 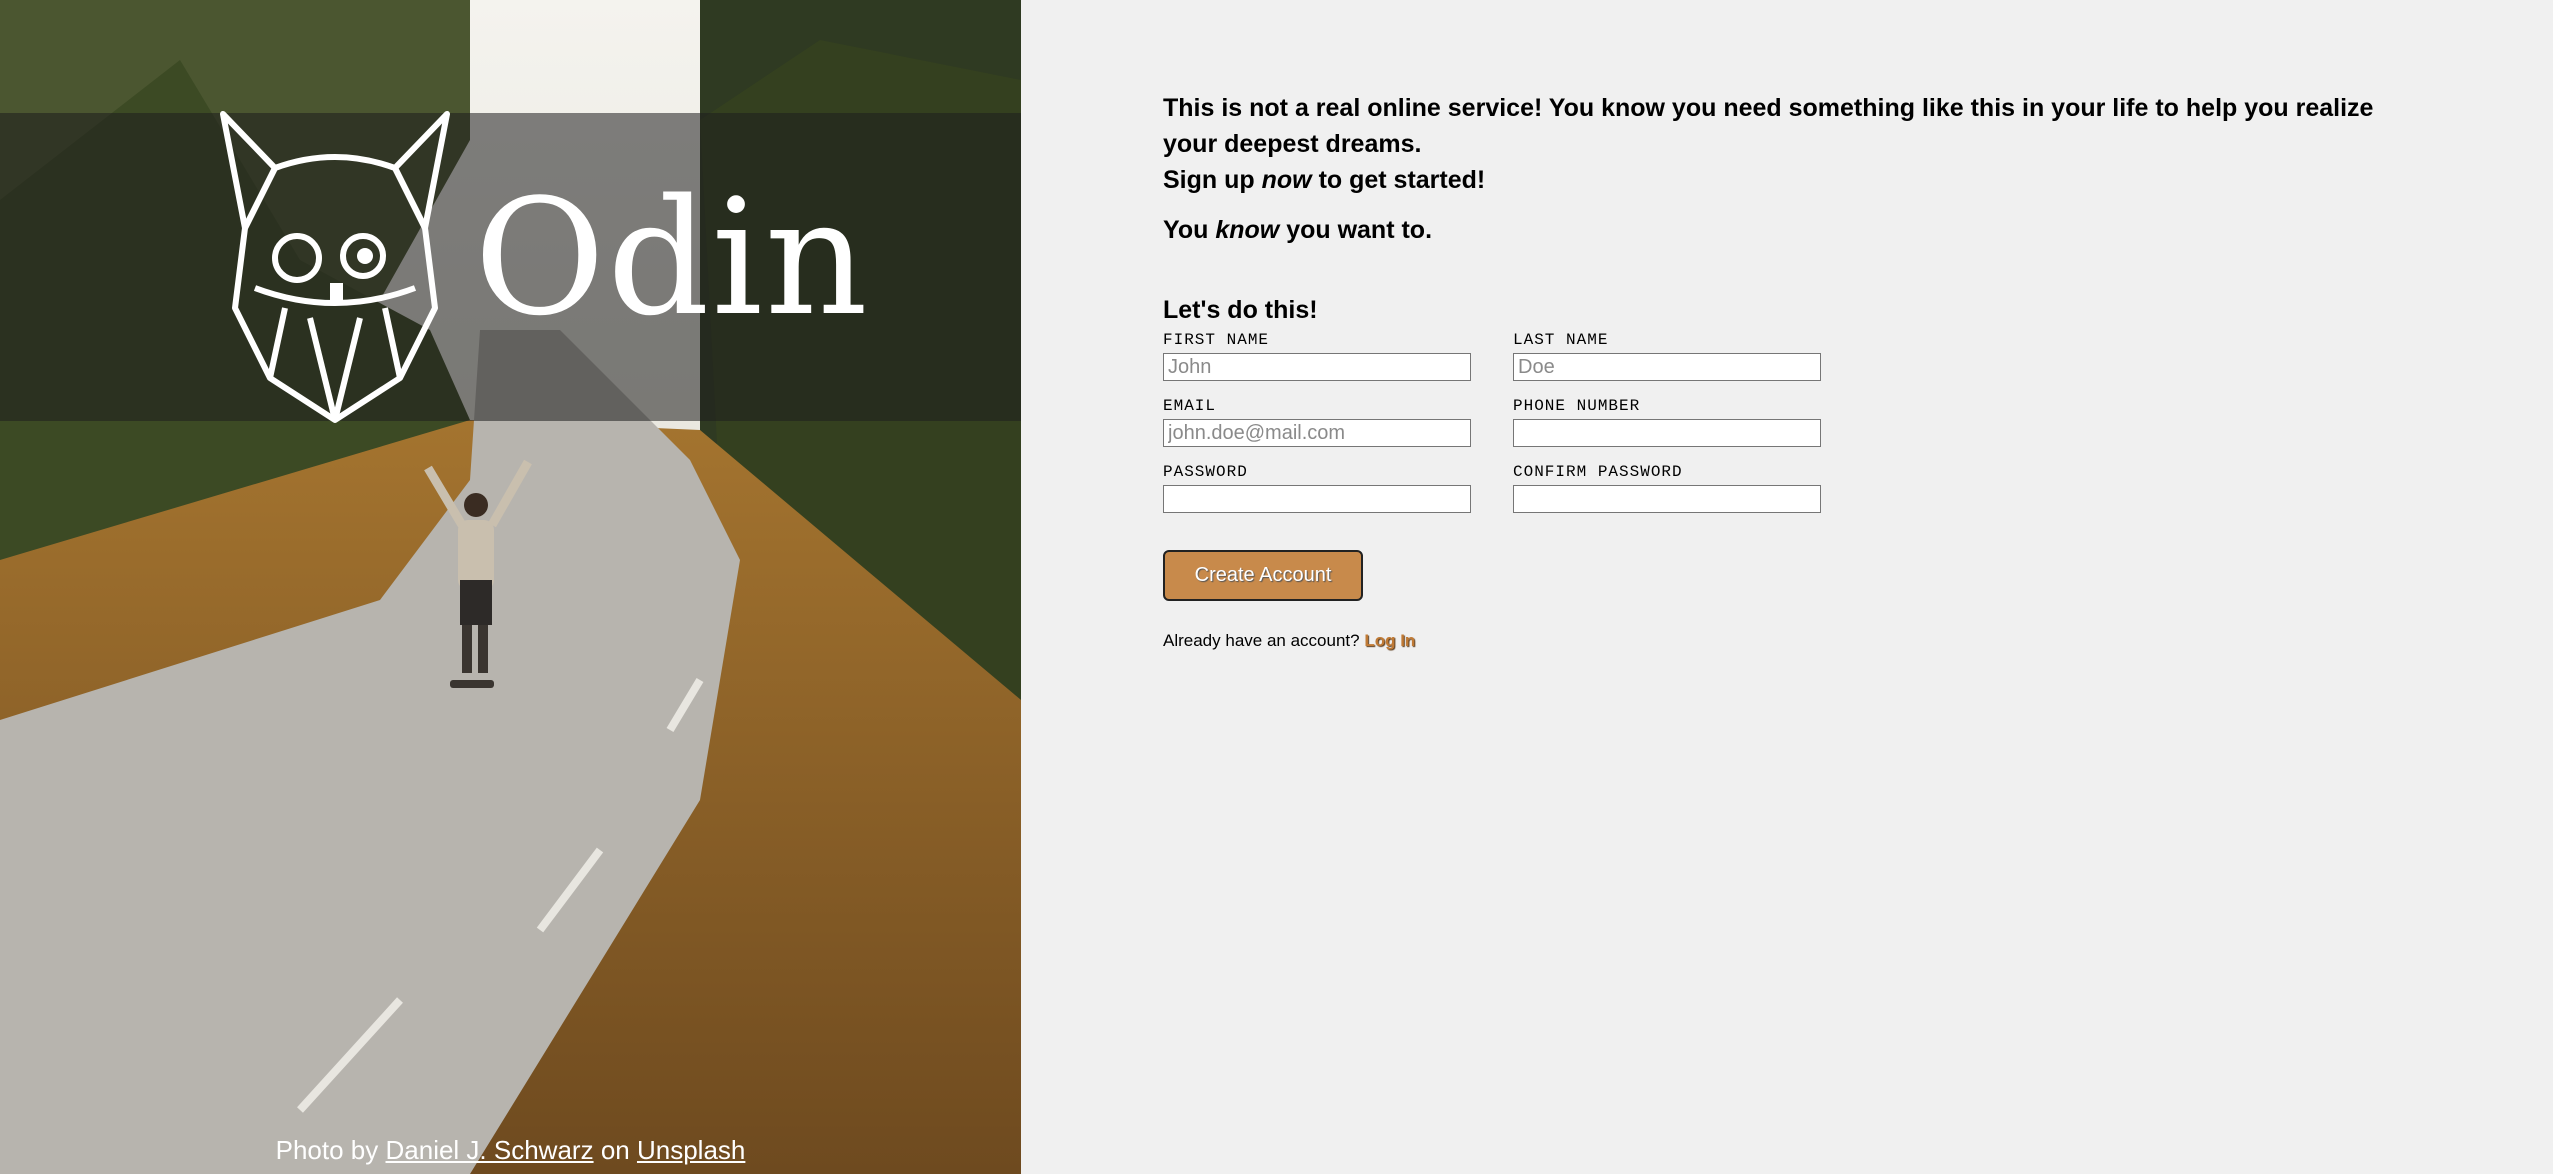 I want to click on intro-line3: You know you want to., so click(x=1793, y=230).